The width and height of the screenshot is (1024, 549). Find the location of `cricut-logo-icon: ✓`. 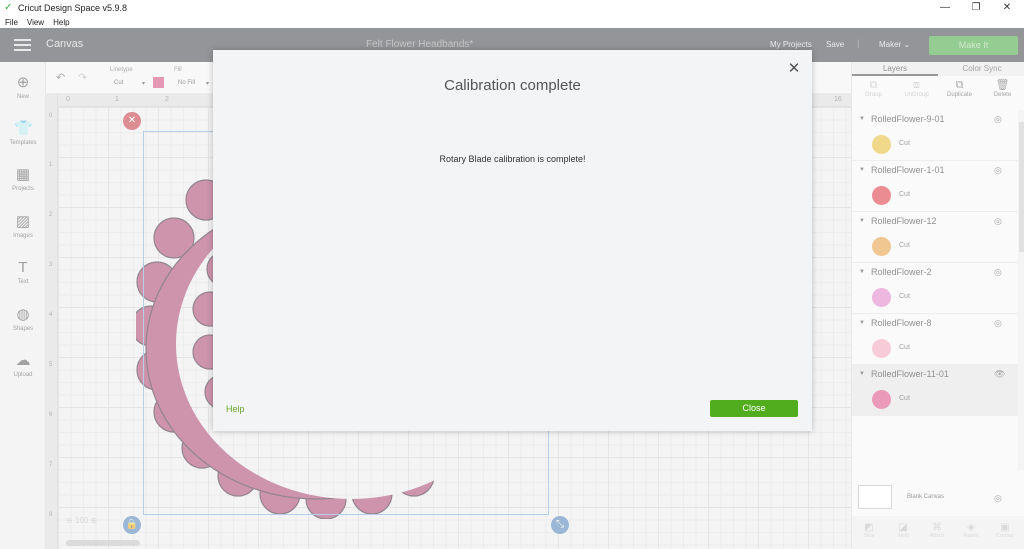

cricut-logo-icon: ✓ is located at coordinates (8, 7).